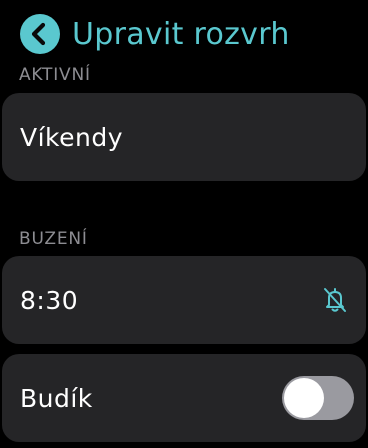  I want to click on bell-slash-icon, so click(335, 300).